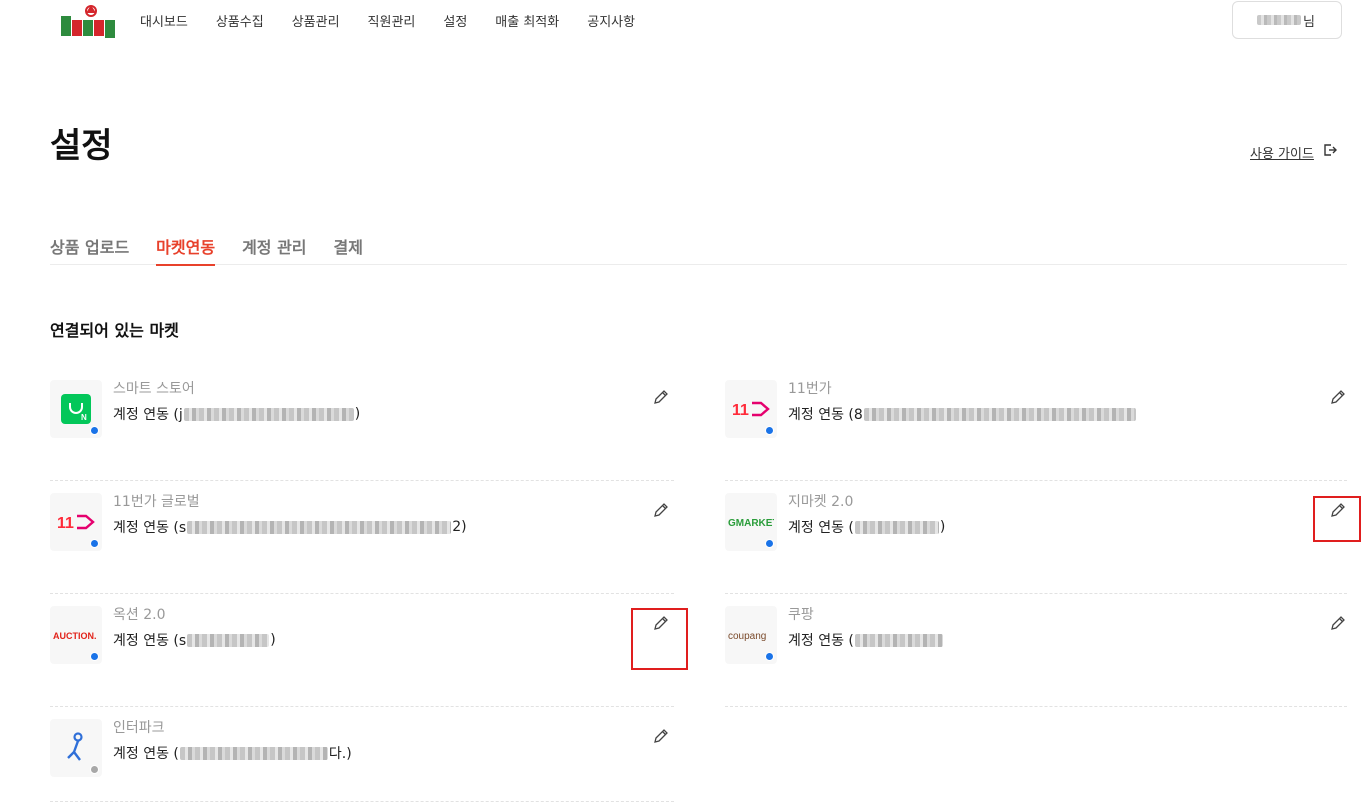  What do you see at coordinates (362, 650) in the screenshot?
I see `market-card-auction: AUCTION. 옥션 2.0 계정 연동 (s )` at bounding box center [362, 650].